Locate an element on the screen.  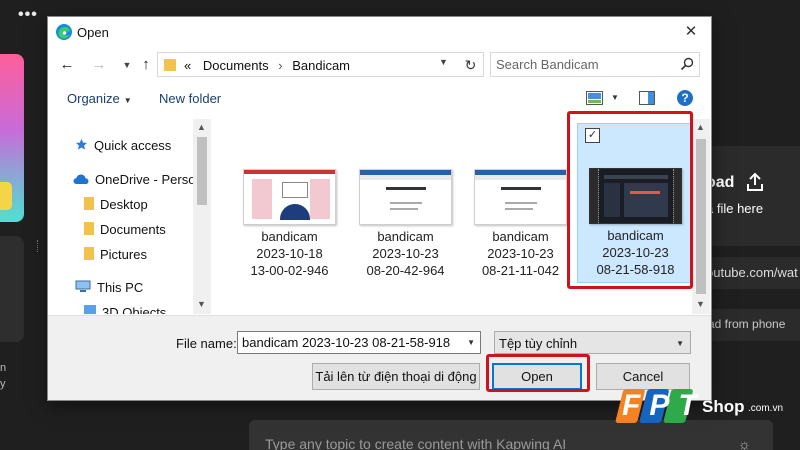
organize-menu: Organize ▼ is located at coordinates (99, 98).